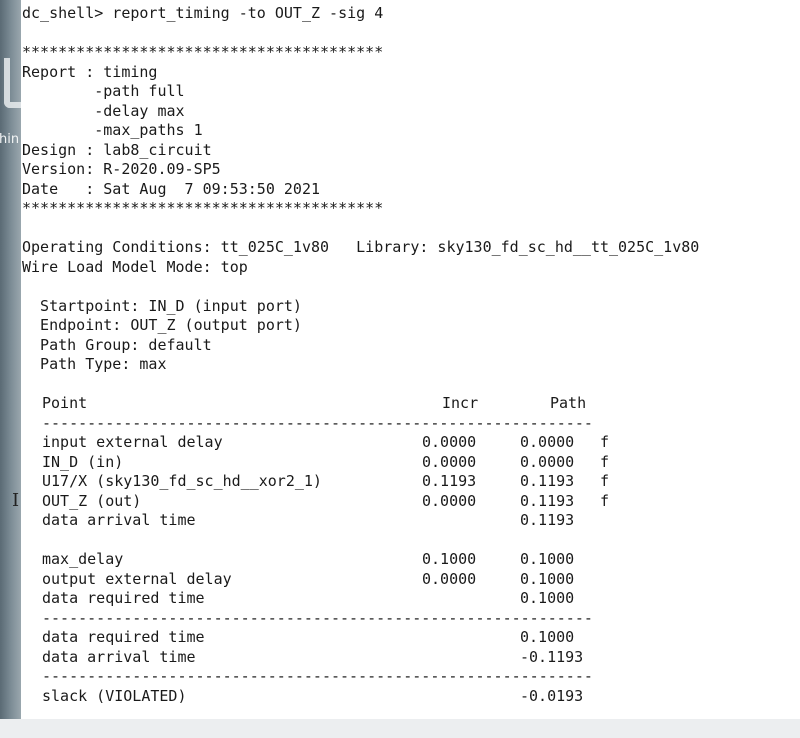 The height and width of the screenshot is (738, 800). What do you see at coordinates (402, 560) in the screenshot?
I see `table-row: max_delay 0.1000 0.1000` at bounding box center [402, 560].